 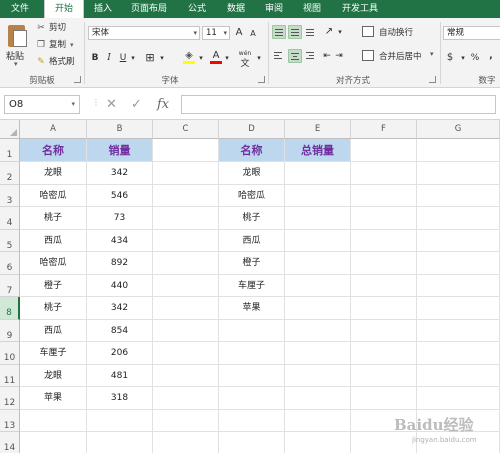 What do you see at coordinates (53, 196) in the screenshot?
I see `table1-data-cell: 哈密瓜` at bounding box center [53, 196].